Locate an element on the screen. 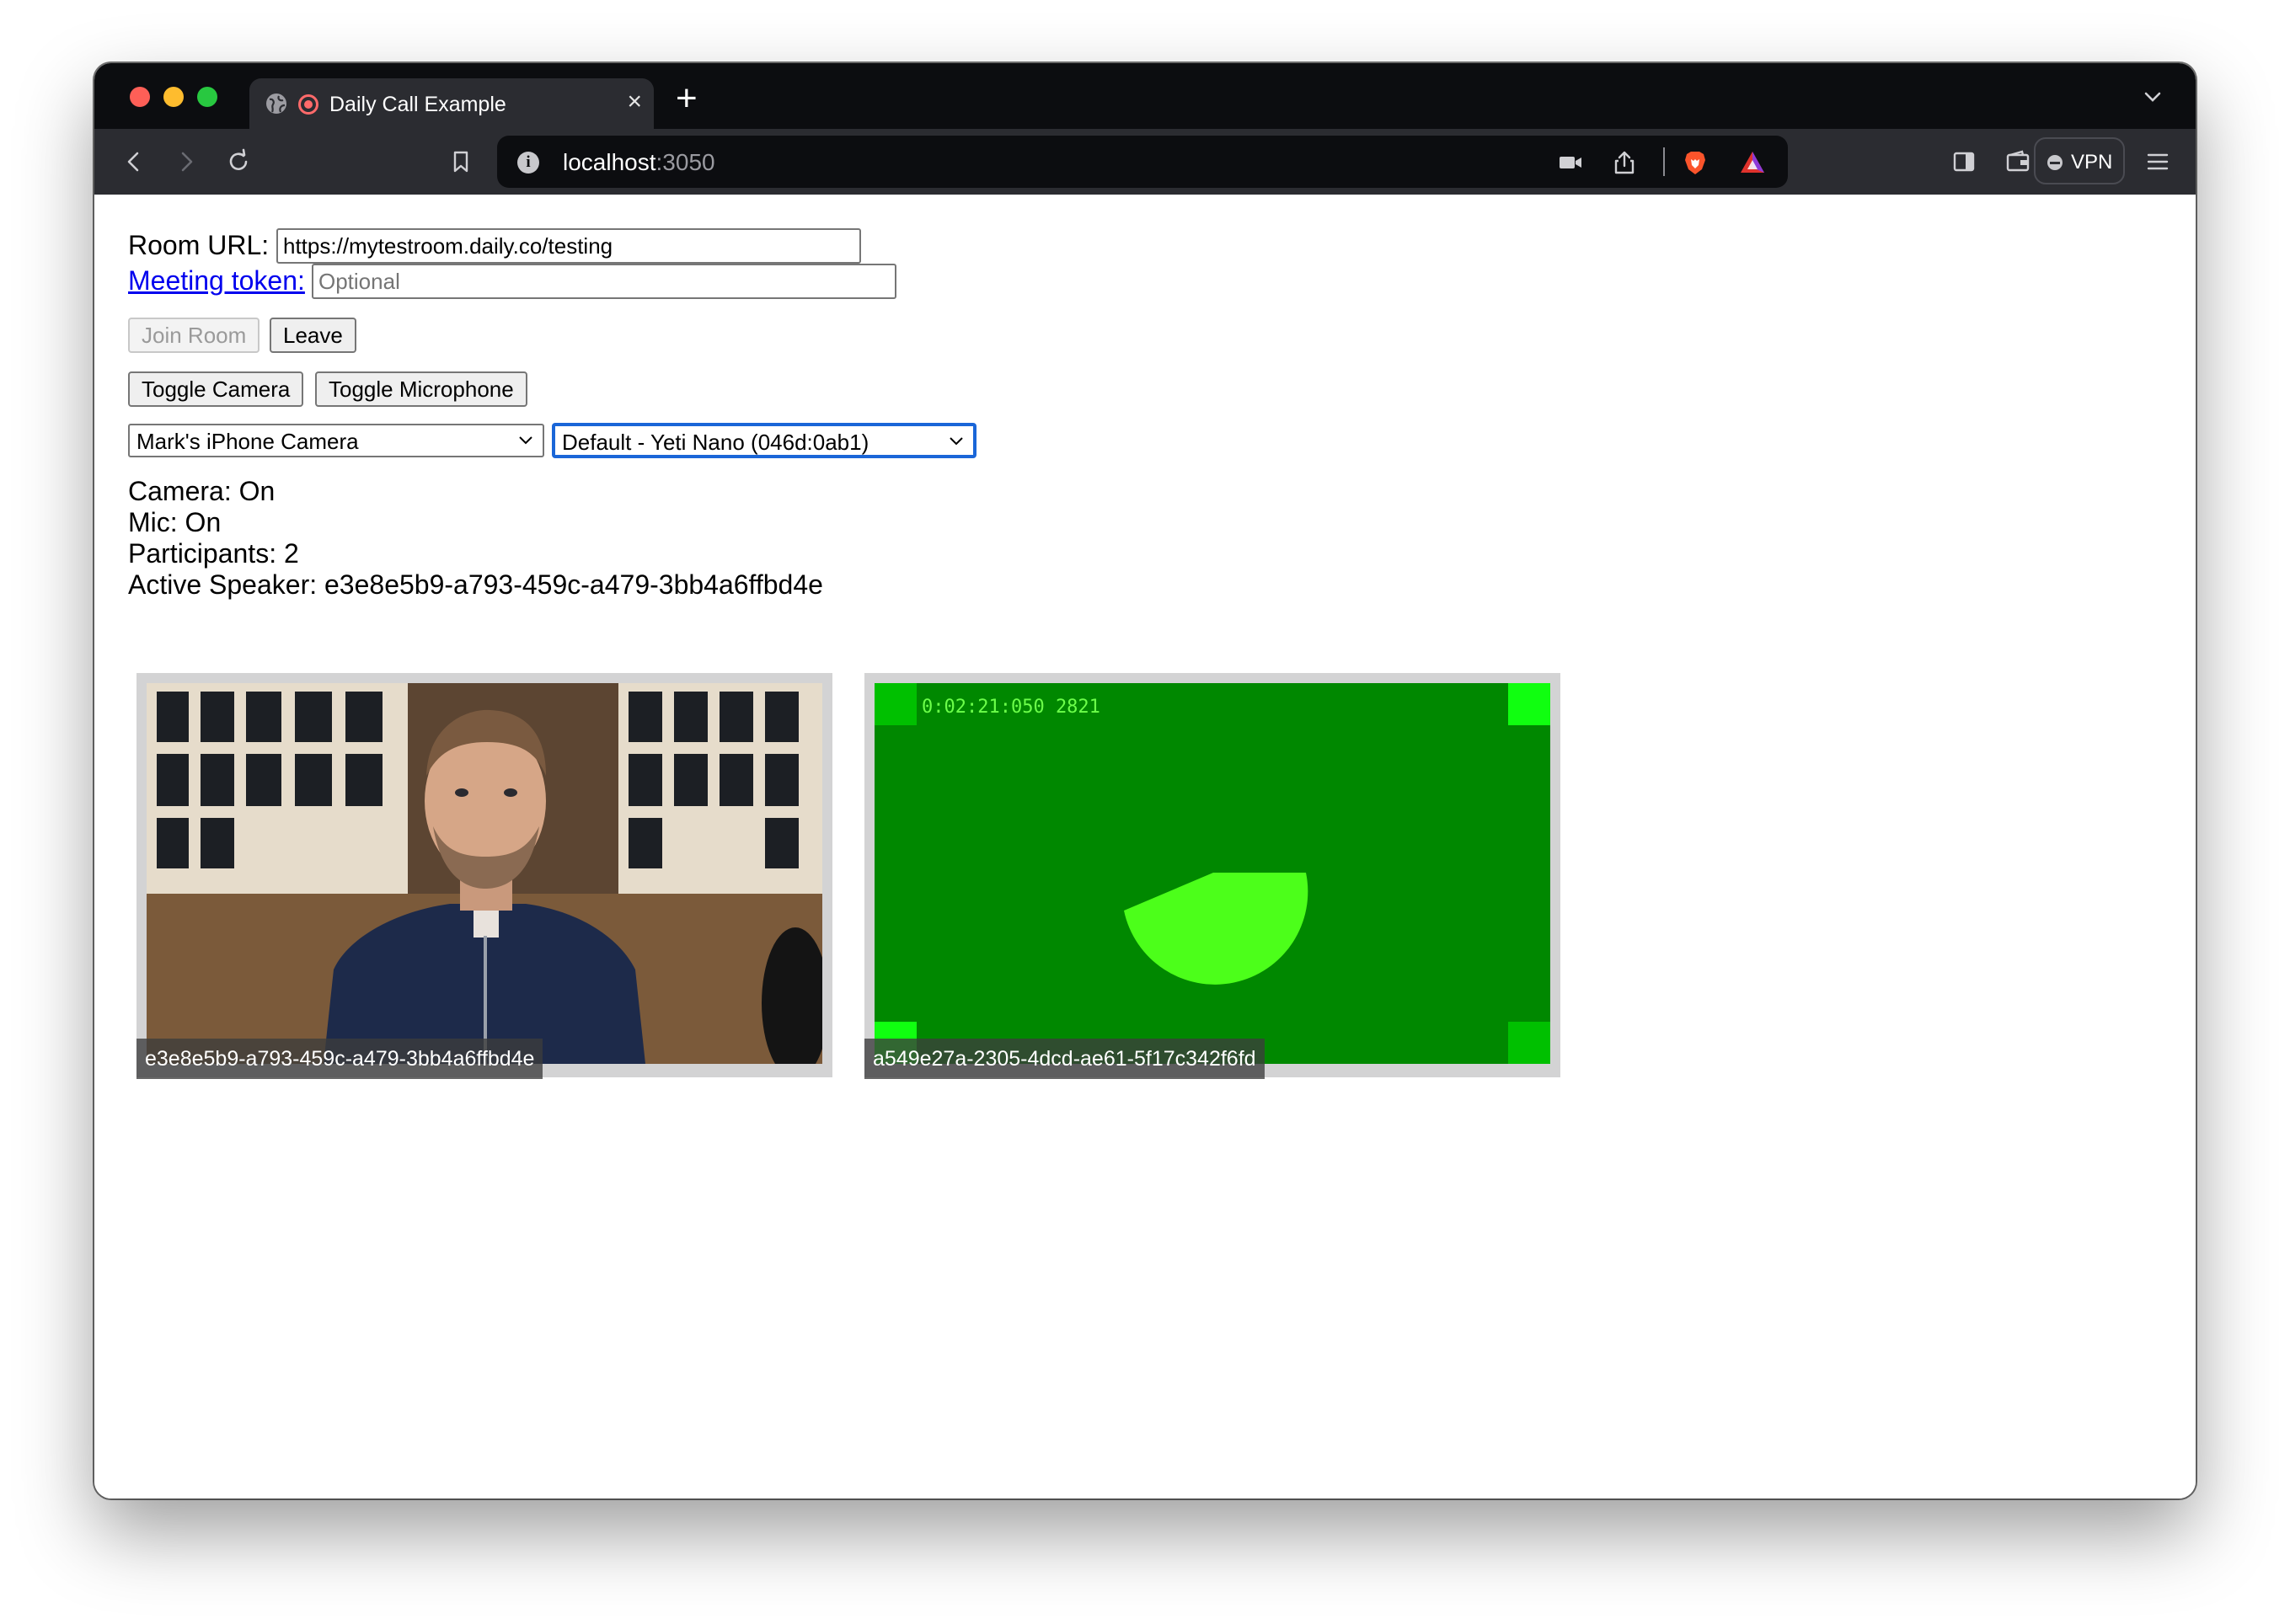 The width and height of the screenshot is (2290, 1624). sidebar-icon is located at coordinates (1964, 161).